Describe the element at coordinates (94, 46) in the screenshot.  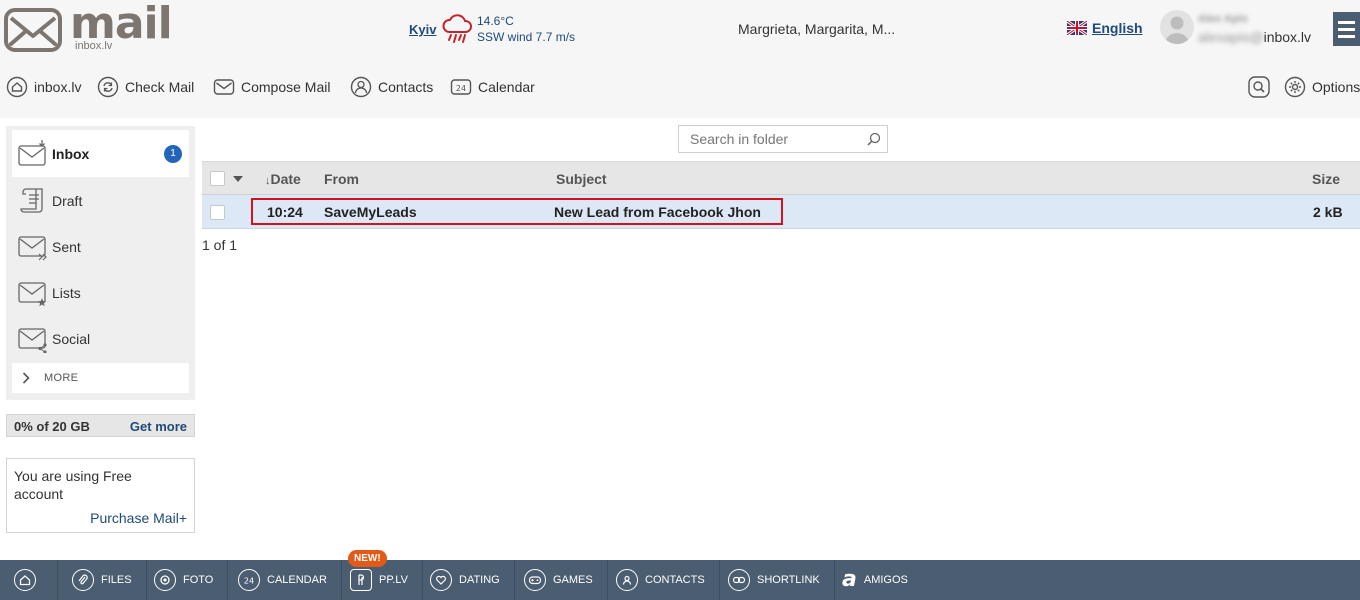
I see `brand-subtitle: inbox.lv` at that location.